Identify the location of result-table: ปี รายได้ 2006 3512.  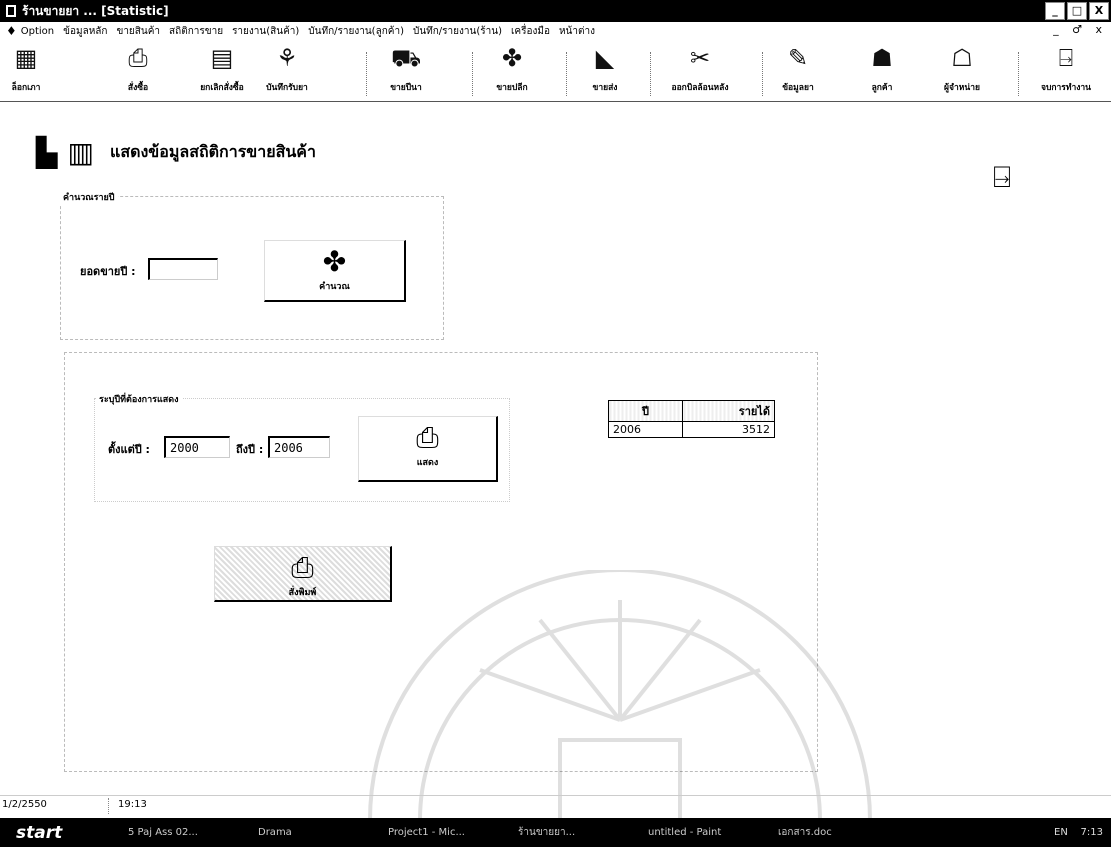
(691, 419).